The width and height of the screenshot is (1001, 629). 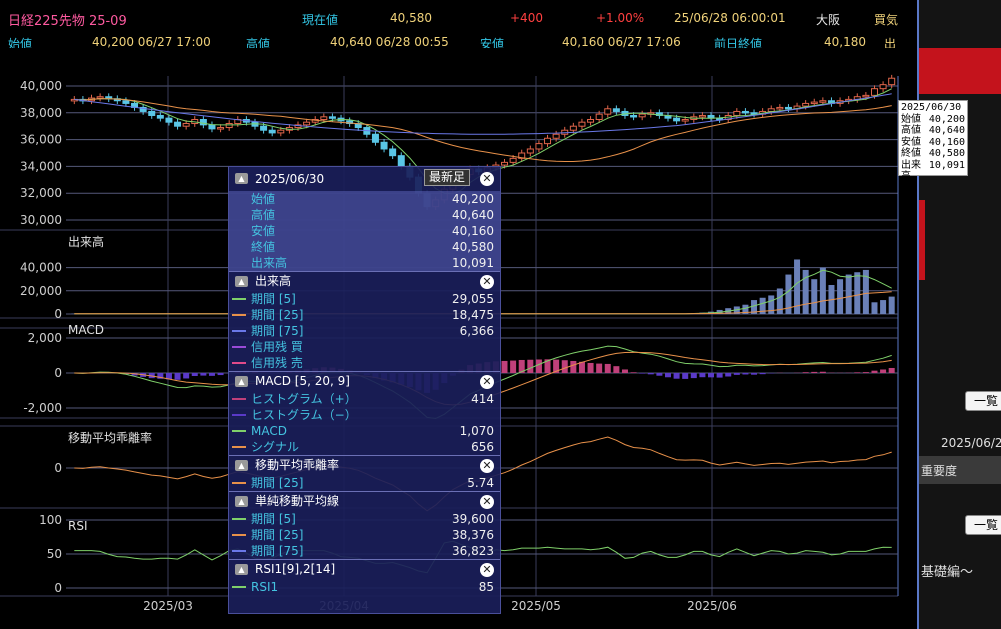 What do you see at coordinates (54, 554) in the screenshot?
I see `rsi-tick-label: 50` at bounding box center [54, 554].